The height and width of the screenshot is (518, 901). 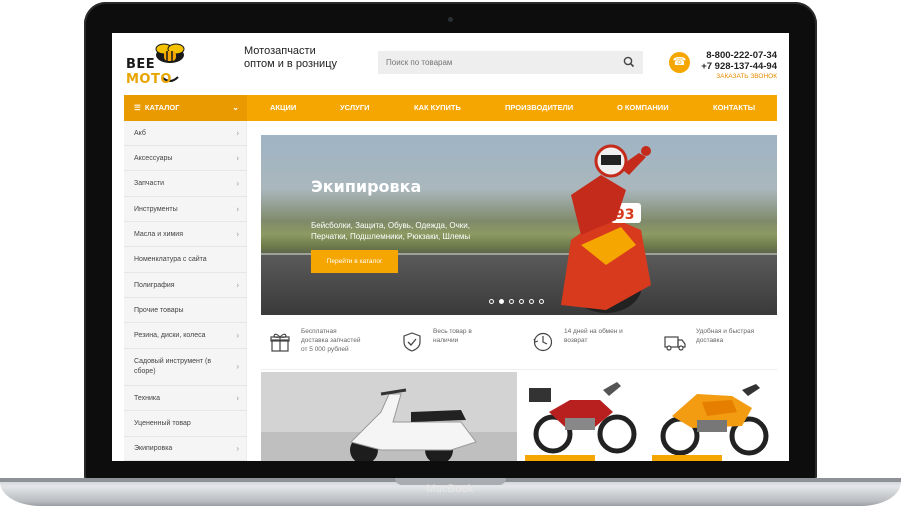 What do you see at coordinates (137, 107) in the screenshot?
I see `menu-icon: ☰` at bounding box center [137, 107].